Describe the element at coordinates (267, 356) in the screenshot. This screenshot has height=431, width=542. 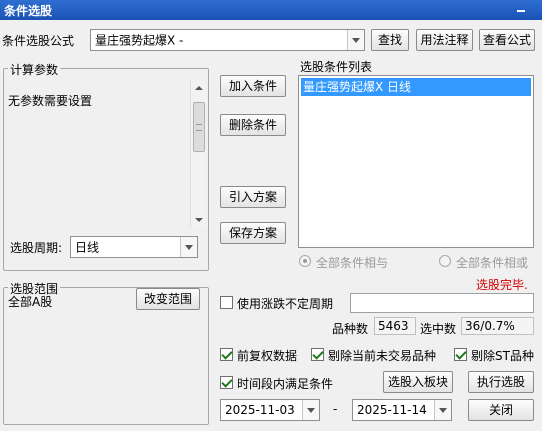
I see `adjust-label: 前复权数据` at that location.